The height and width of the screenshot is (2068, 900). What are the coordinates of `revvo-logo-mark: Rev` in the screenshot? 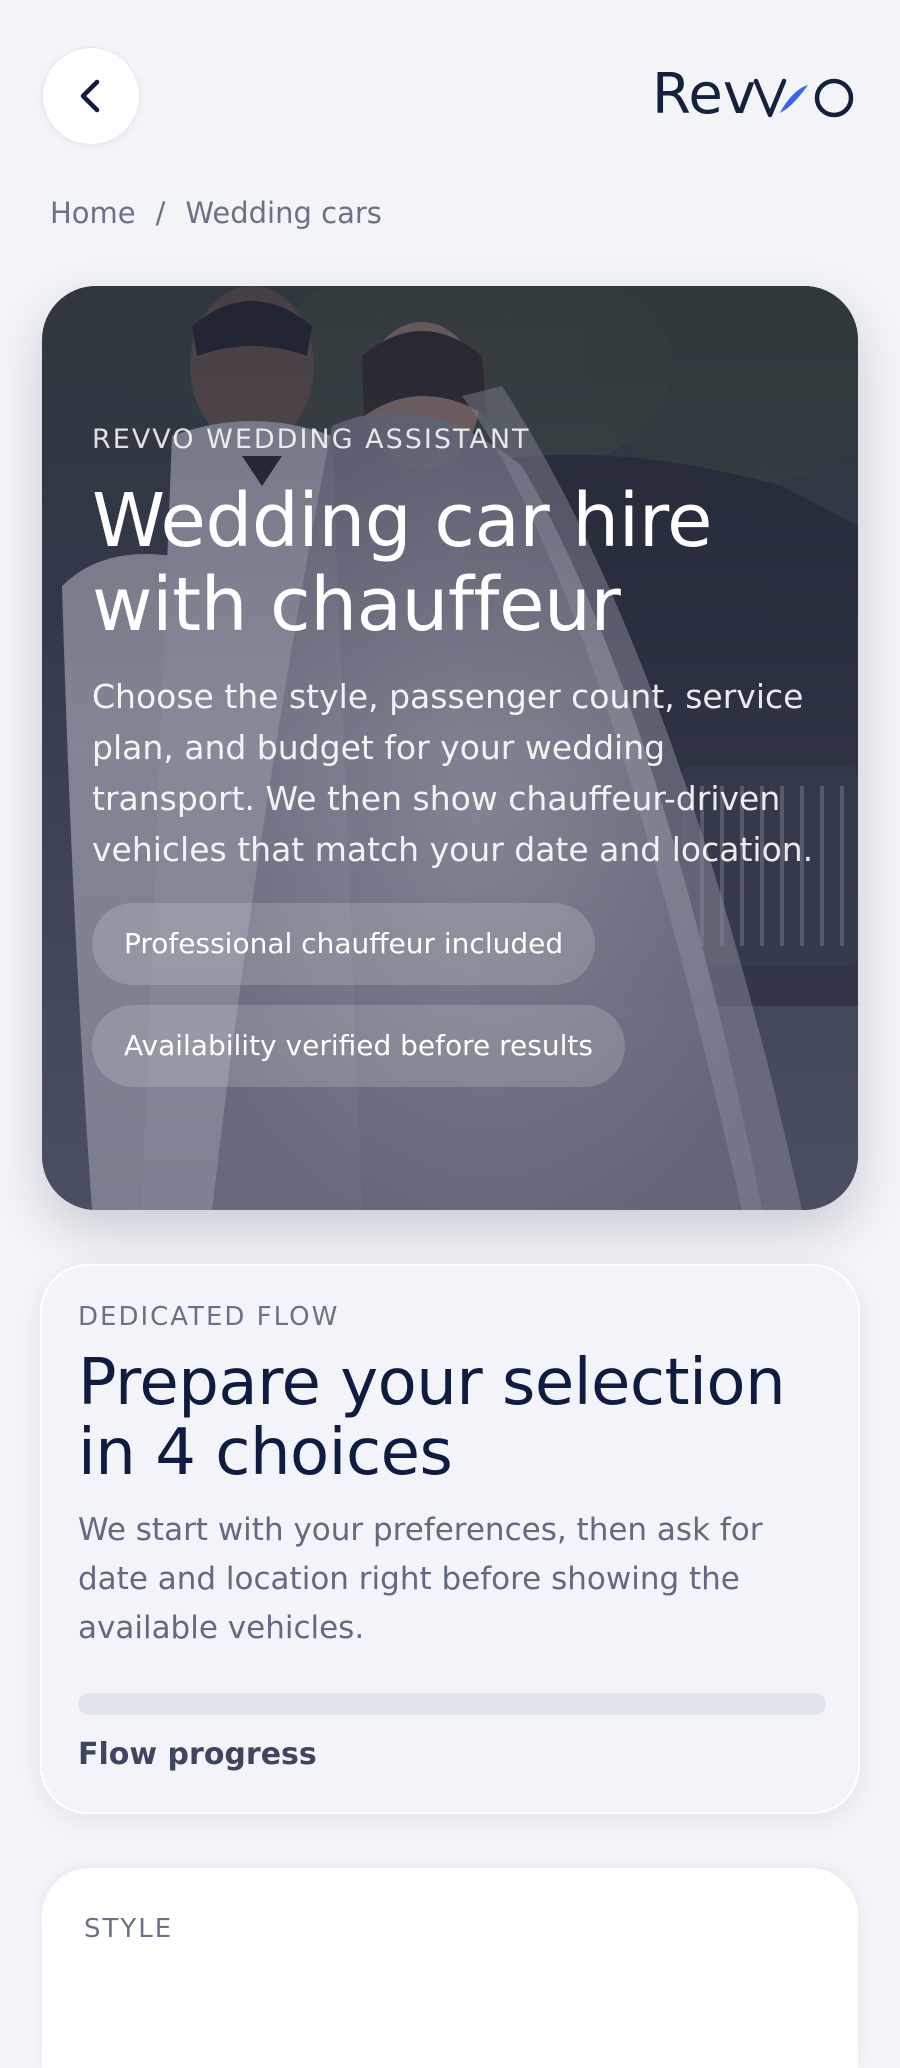 It's located at (753, 93).